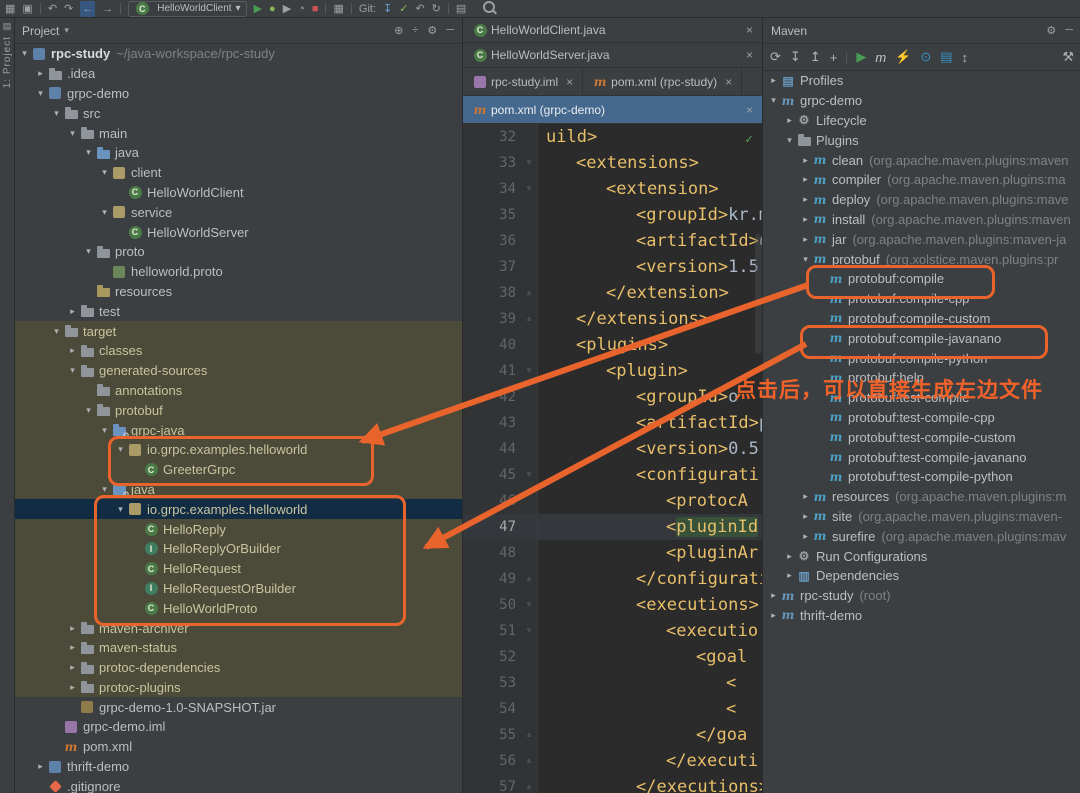 The height and width of the screenshot is (793, 1080). Describe the element at coordinates (238, 469) in the screenshot. I see `project-tree-item: C GreeterGrpc` at that location.